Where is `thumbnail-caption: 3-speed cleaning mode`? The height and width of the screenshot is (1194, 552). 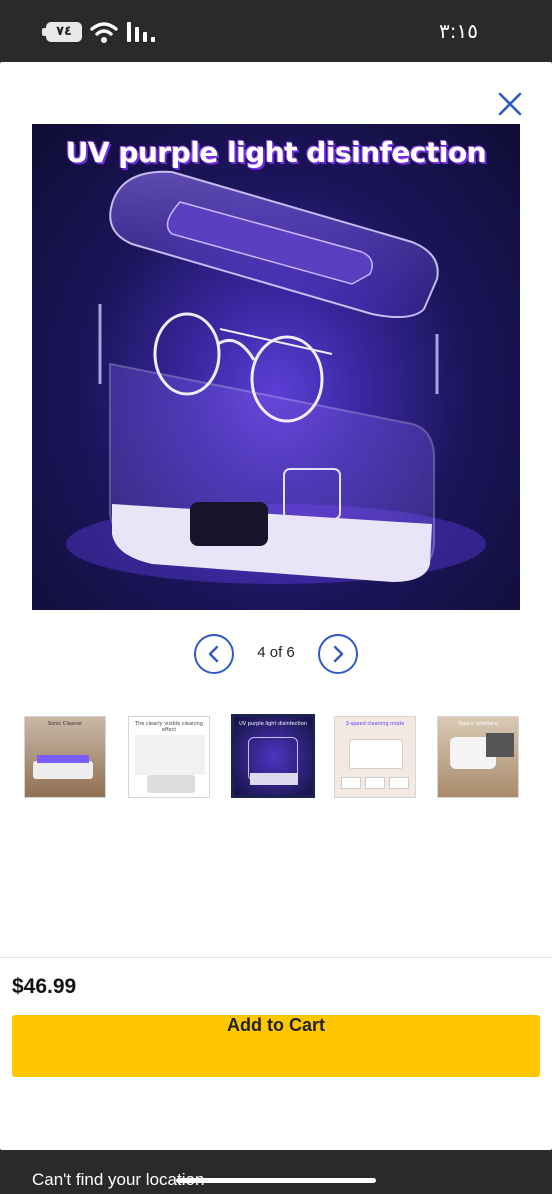 thumbnail-caption: 3-speed cleaning mode is located at coordinates (375, 724).